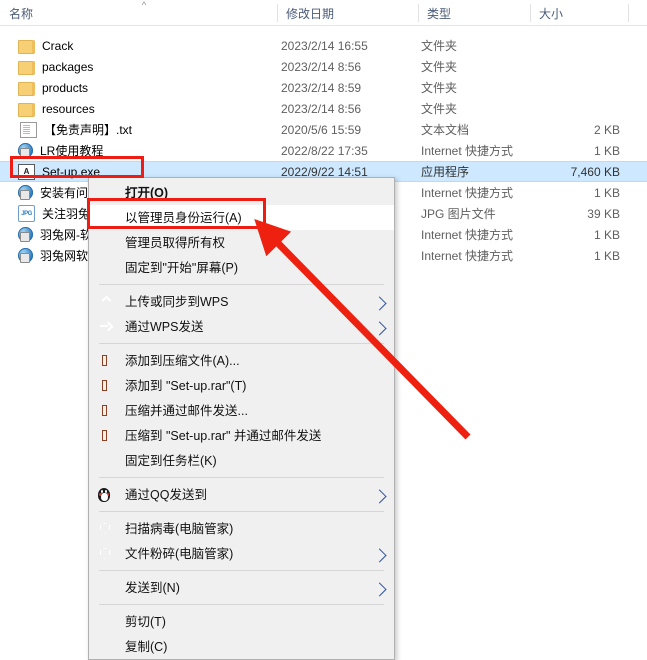  What do you see at coordinates (68, 66) in the screenshot?
I see `file-name-label: packages` at bounding box center [68, 66].